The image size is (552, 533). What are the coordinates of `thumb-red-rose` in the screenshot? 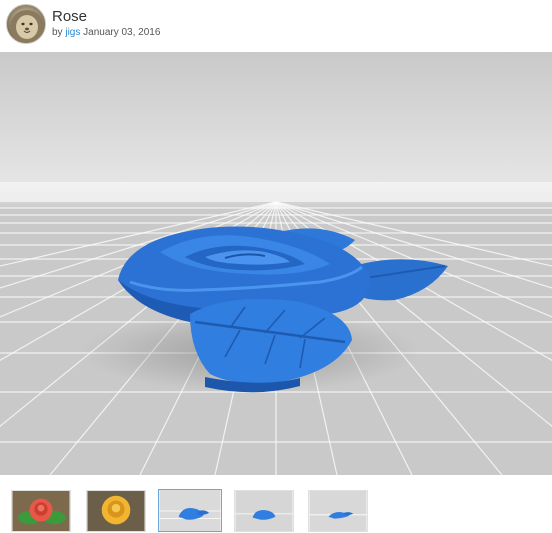 It's located at (41, 511).